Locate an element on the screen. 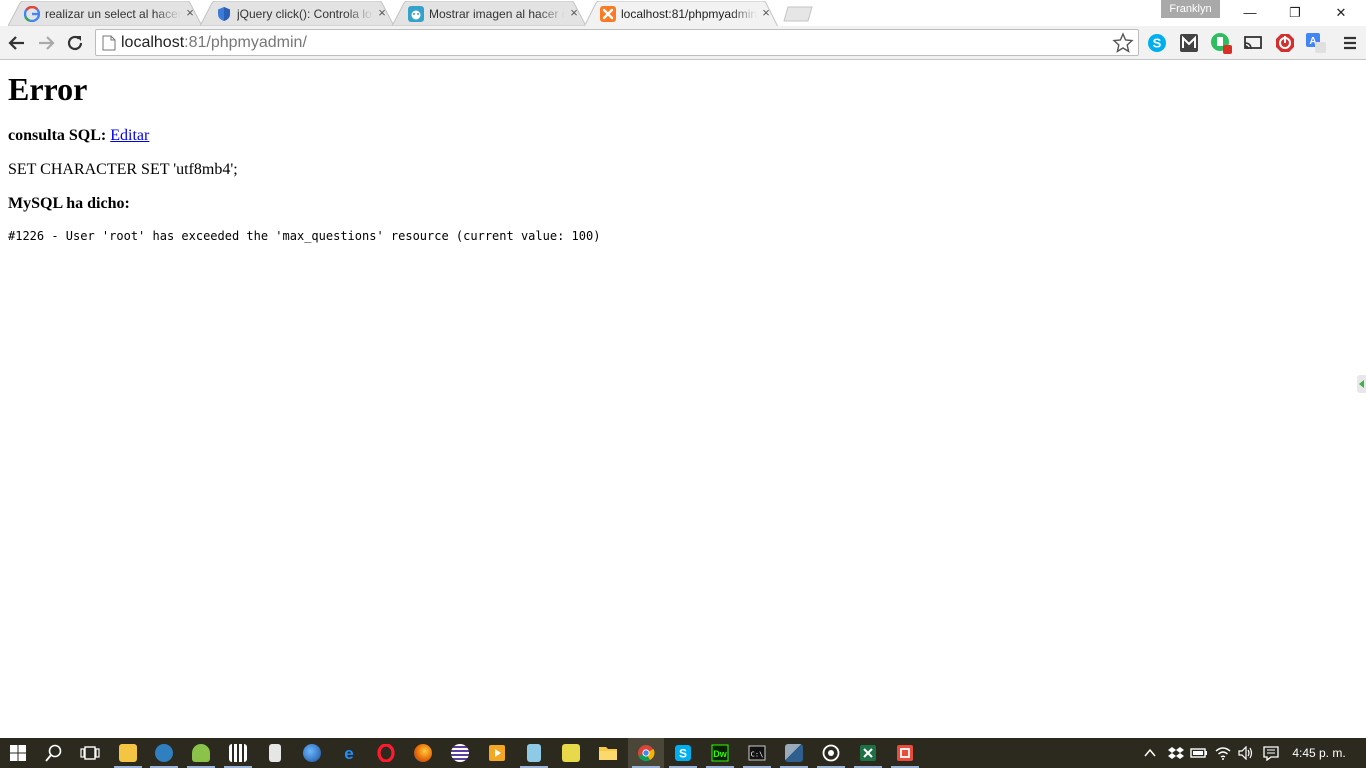 The image size is (1366, 768). taskbar-grid is located at coordinates (238, 753).